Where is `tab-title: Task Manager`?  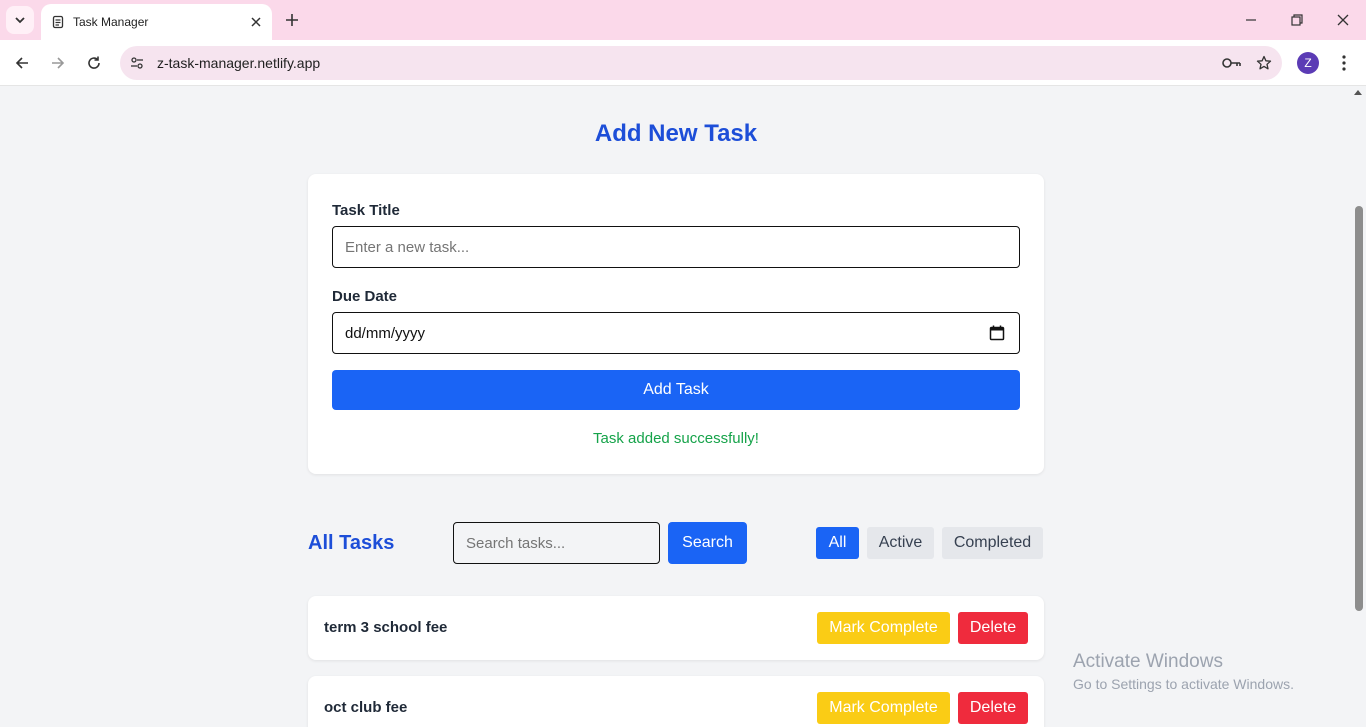
tab-title: Task Manager is located at coordinates (111, 22).